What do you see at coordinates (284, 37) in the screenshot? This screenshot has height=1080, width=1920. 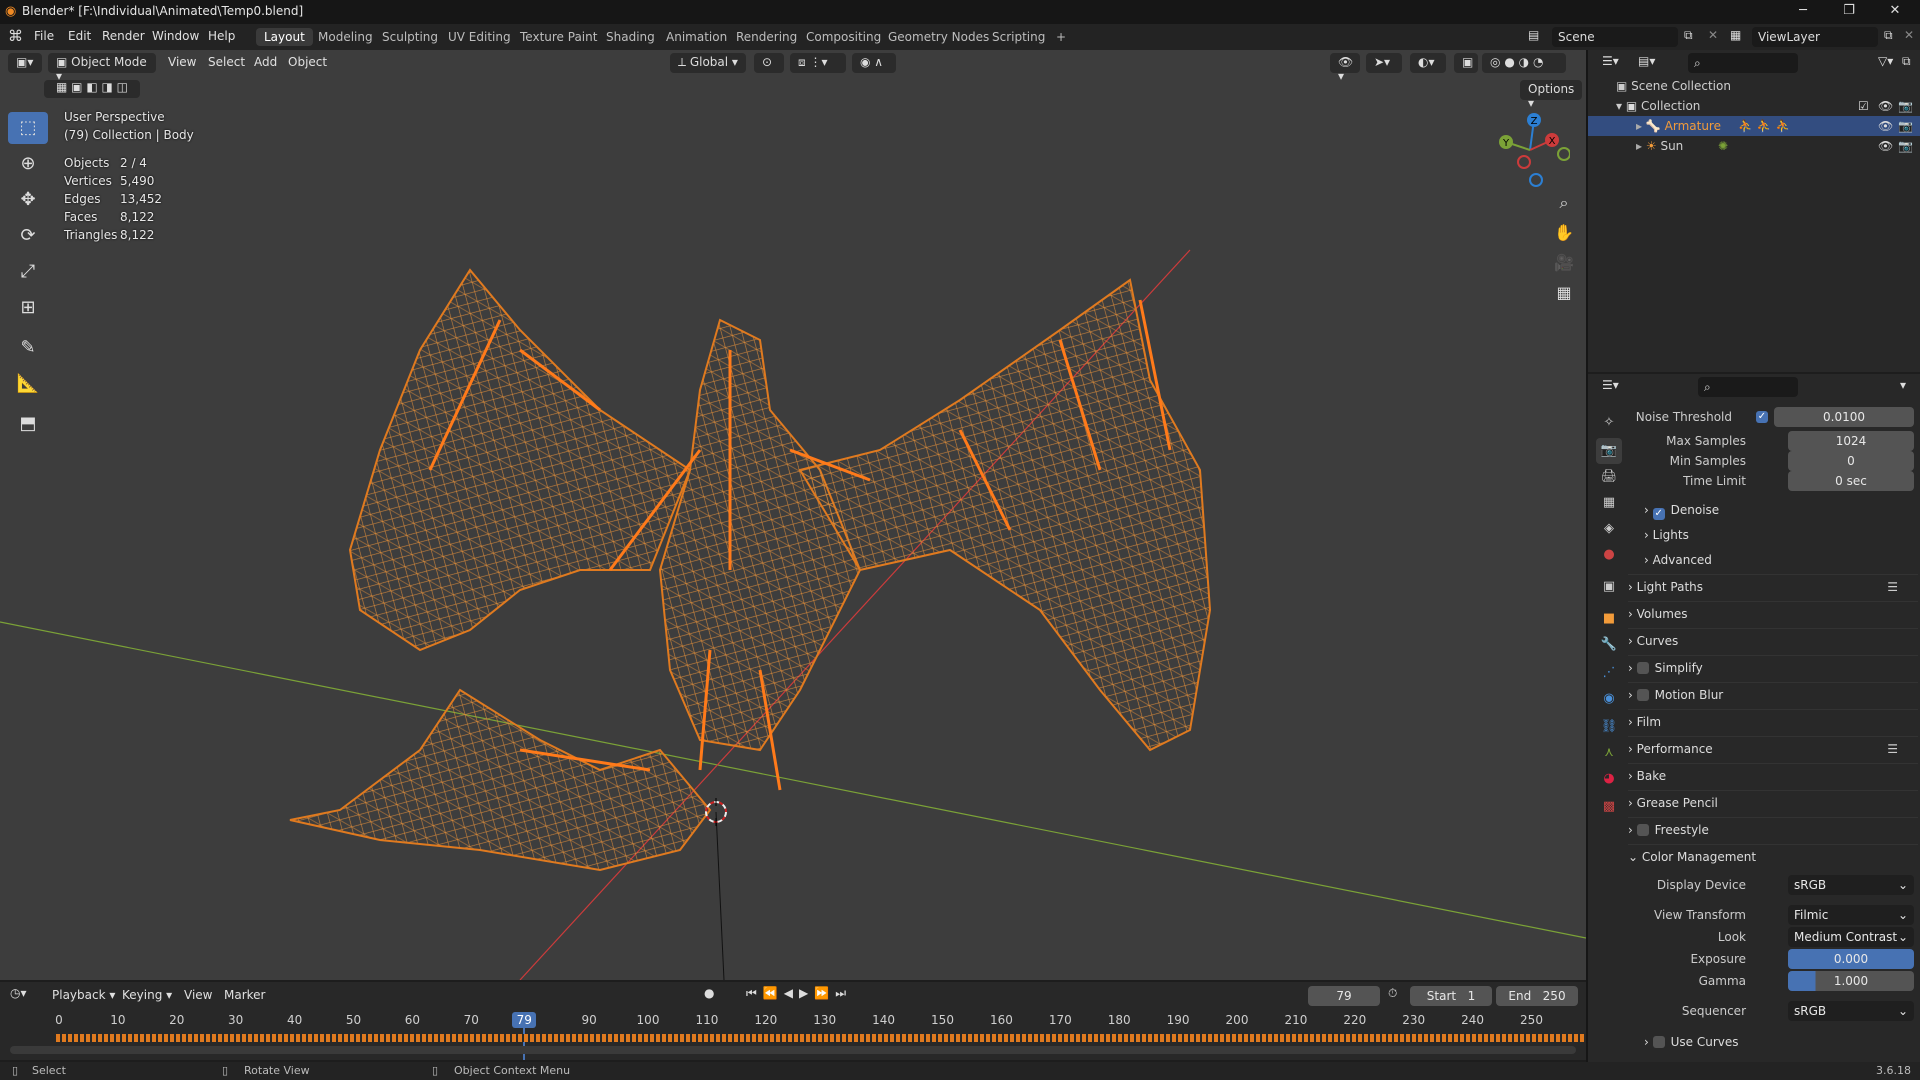 I see `tab-layout: Layout` at bounding box center [284, 37].